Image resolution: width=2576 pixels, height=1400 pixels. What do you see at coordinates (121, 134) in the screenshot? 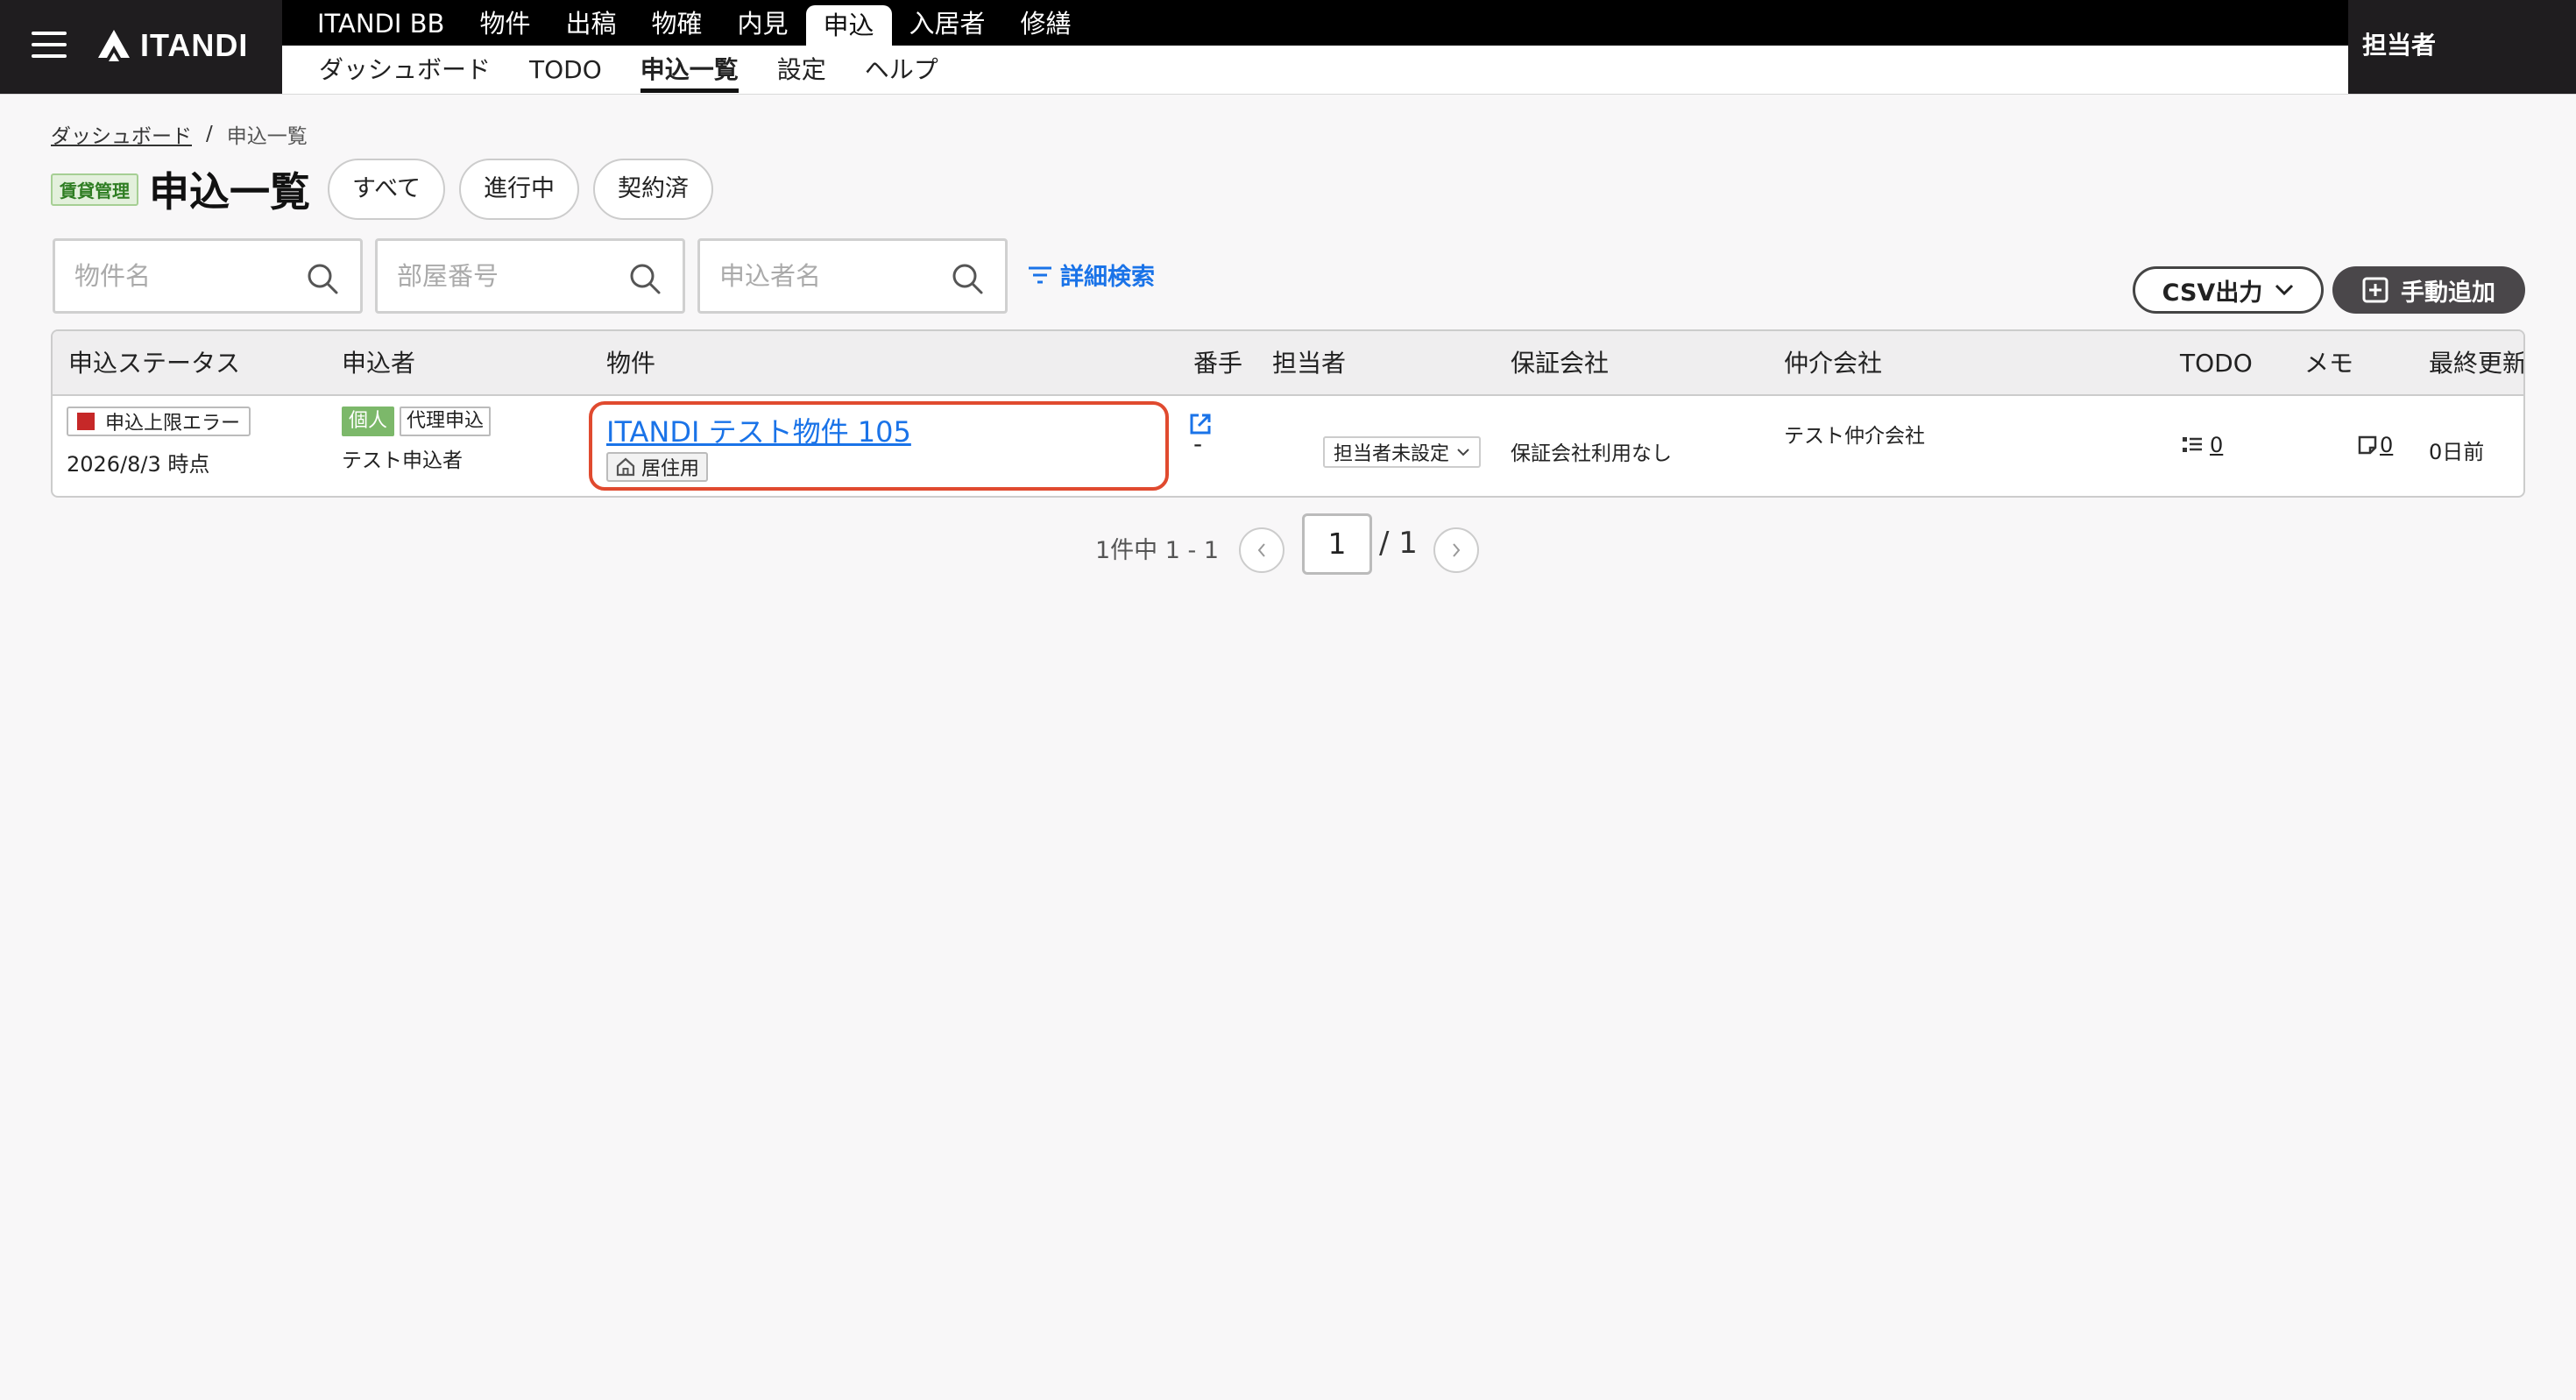
I see `breadcrumb-dashboard-link: ダッシュボード` at bounding box center [121, 134].